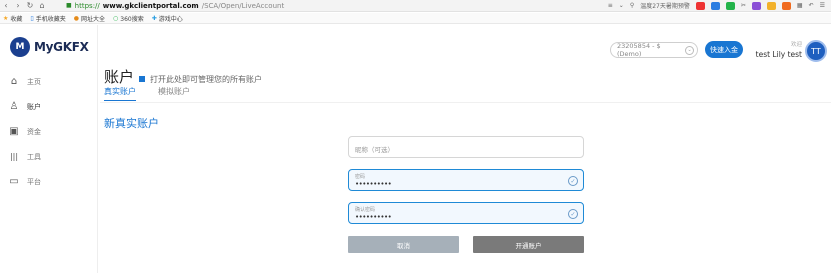 Image resolution: width=831 pixels, height=273 pixels. What do you see at coordinates (528, 244) in the screenshot?
I see `open-account-button: 开通账户` at bounding box center [528, 244].